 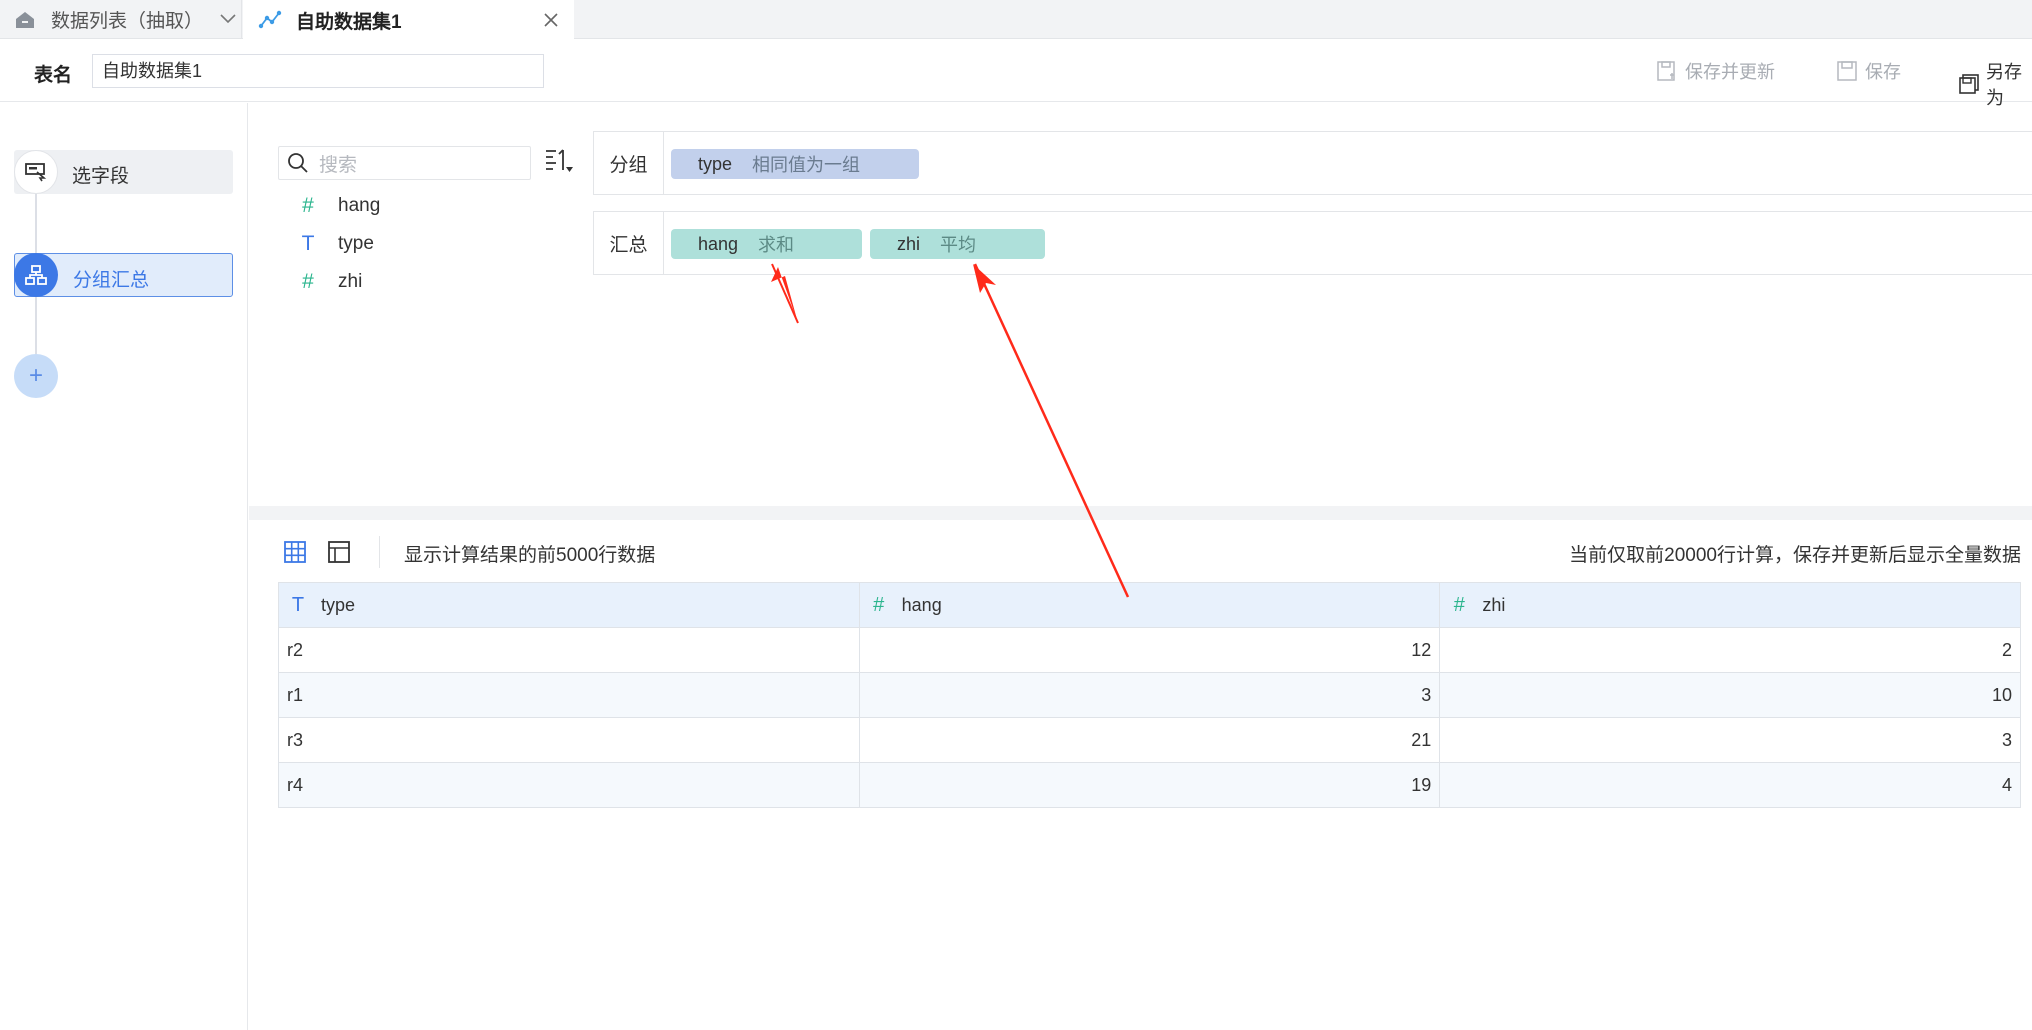 I want to click on chip-field-name: zhi, so click(x=909, y=243).